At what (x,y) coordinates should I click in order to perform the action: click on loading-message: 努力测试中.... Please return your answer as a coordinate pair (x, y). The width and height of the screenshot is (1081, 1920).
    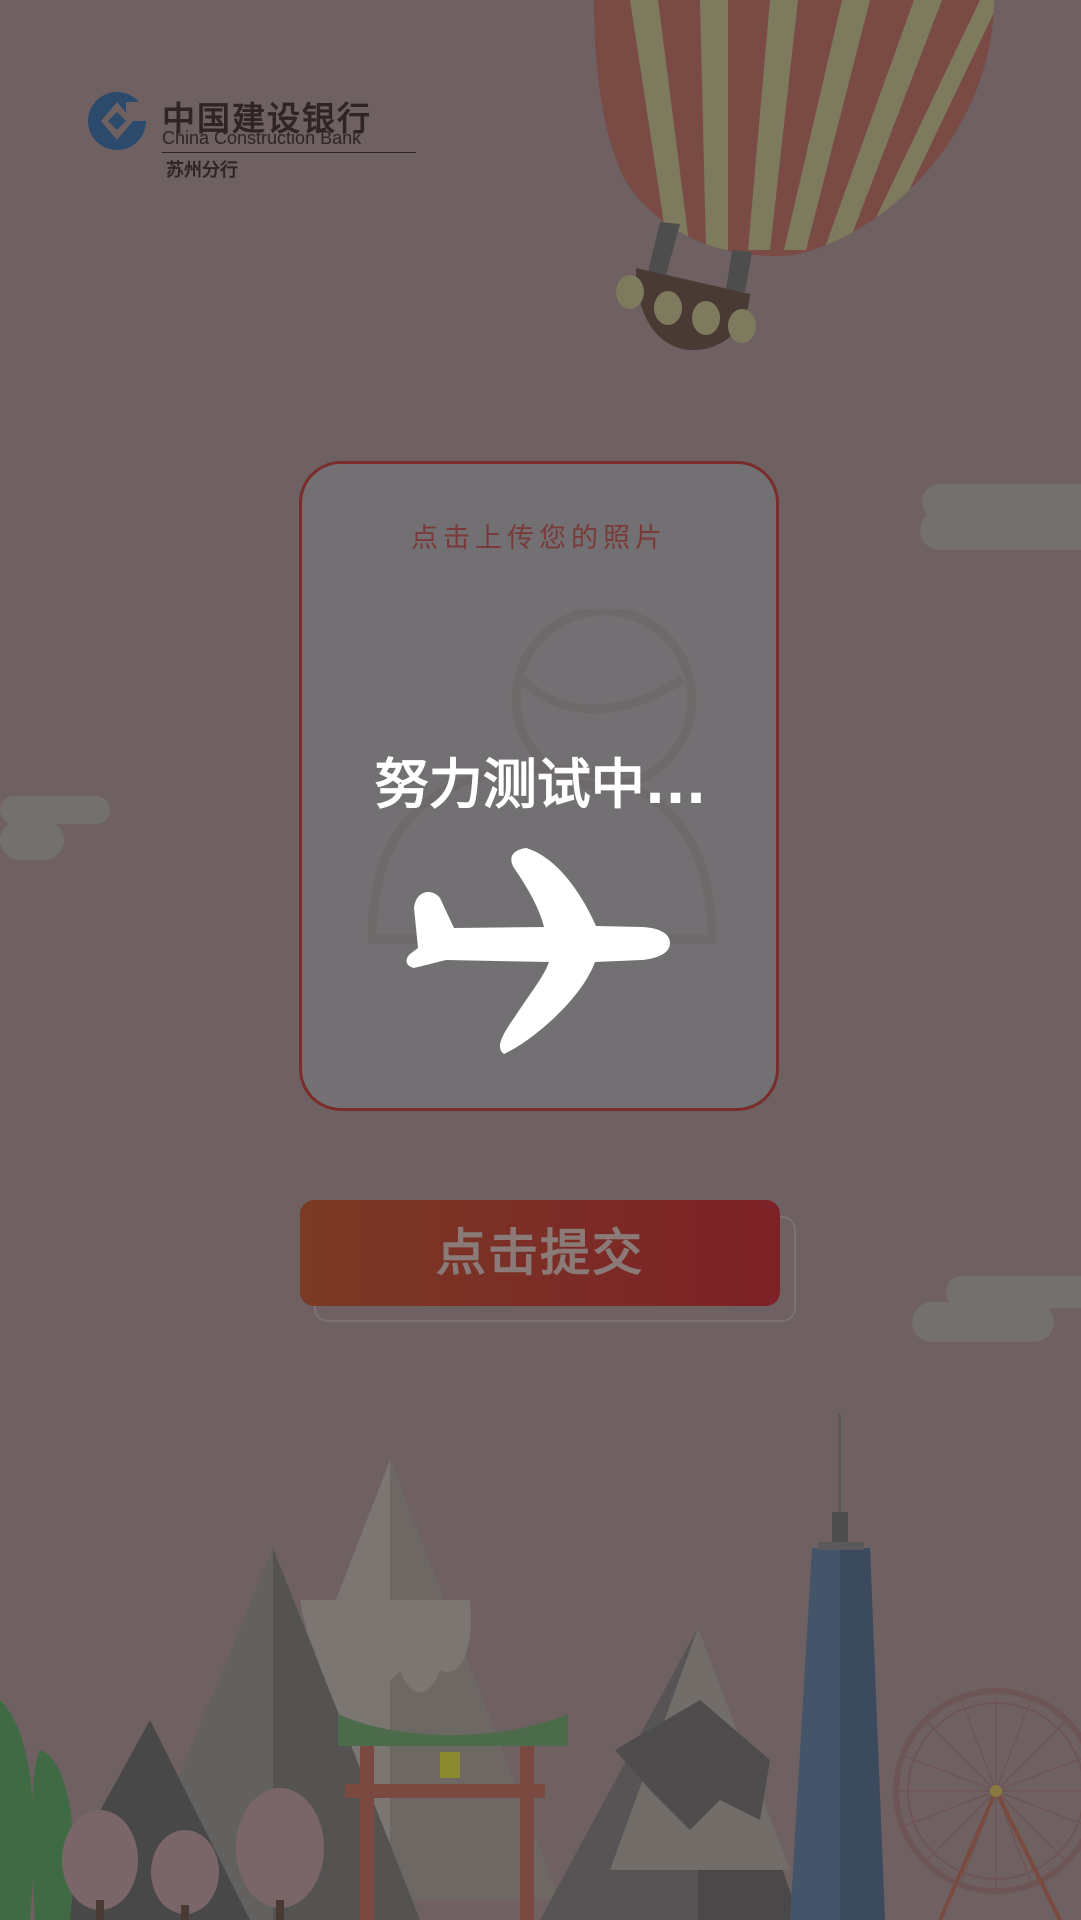
    Looking at the image, I should click on (540, 784).